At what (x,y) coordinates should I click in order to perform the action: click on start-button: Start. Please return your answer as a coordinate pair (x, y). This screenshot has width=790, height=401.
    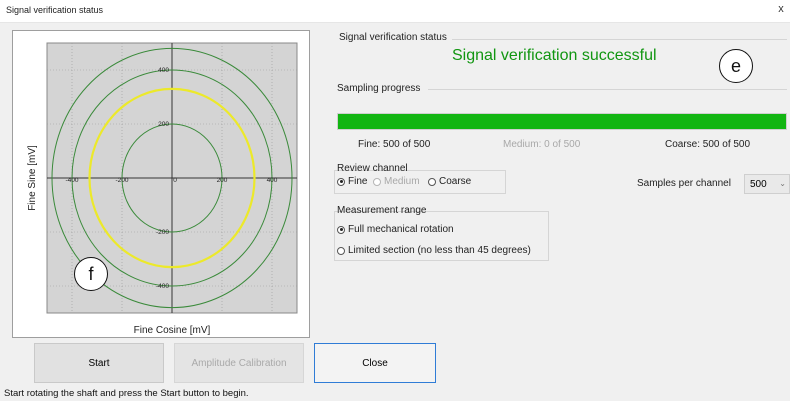
    Looking at the image, I should click on (99, 363).